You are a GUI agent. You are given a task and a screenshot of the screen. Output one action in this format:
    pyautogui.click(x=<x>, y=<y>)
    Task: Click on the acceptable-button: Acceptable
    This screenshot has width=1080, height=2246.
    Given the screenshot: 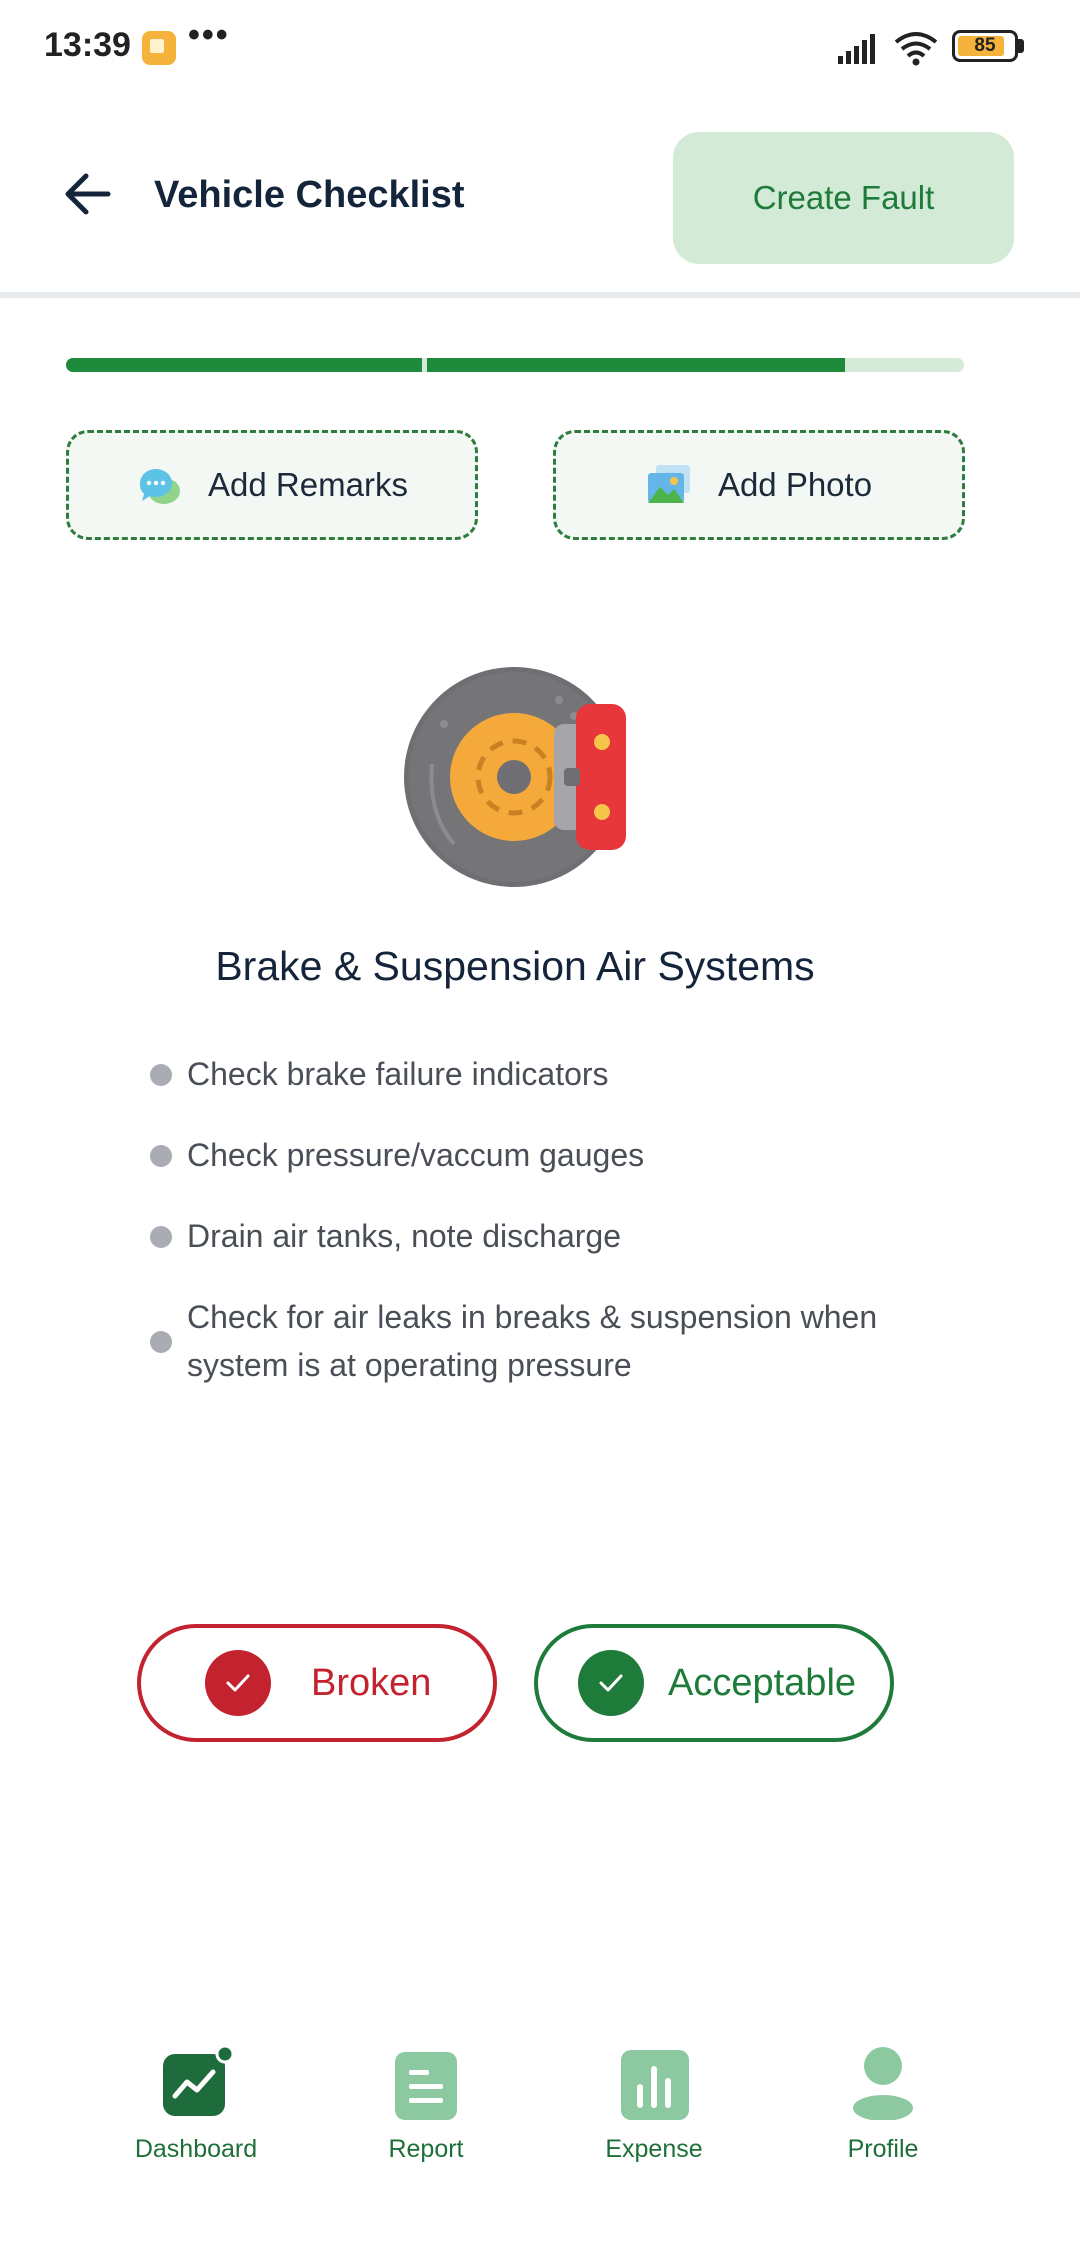 What is the action you would take?
    pyautogui.click(x=714, y=1683)
    